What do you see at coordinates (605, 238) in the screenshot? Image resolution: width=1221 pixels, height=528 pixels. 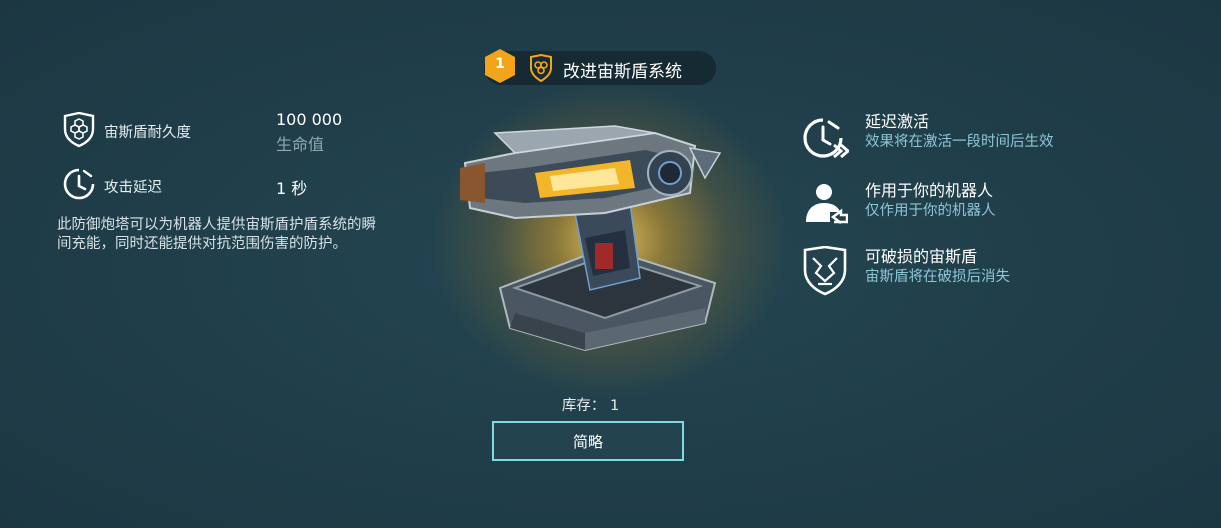 I see `turret-image` at bounding box center [605, 238].